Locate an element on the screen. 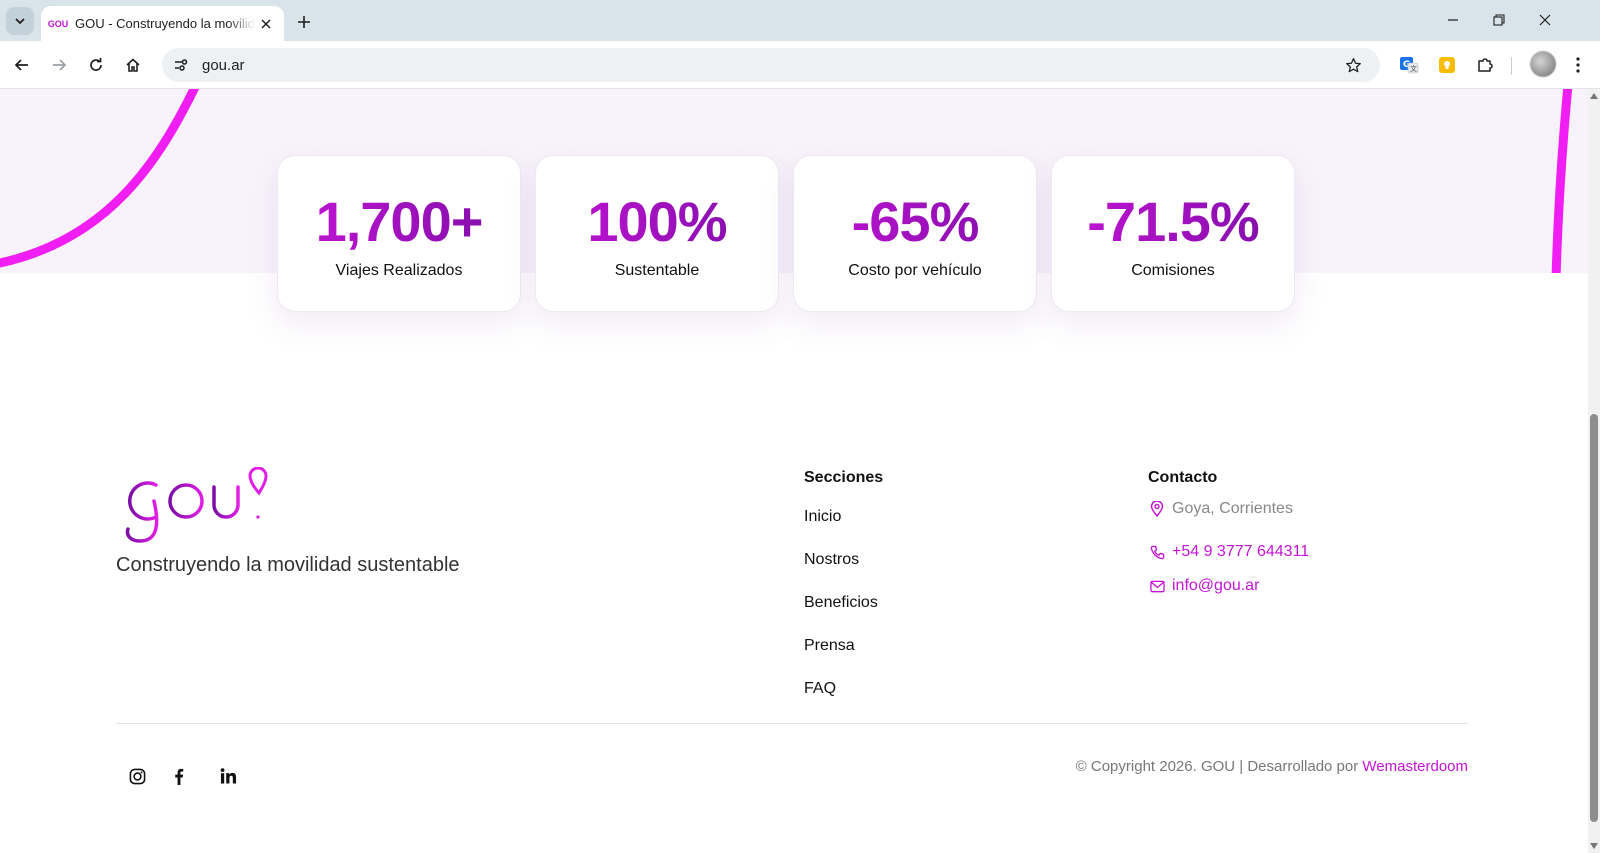  back-button is located at coordinates (22, 65).